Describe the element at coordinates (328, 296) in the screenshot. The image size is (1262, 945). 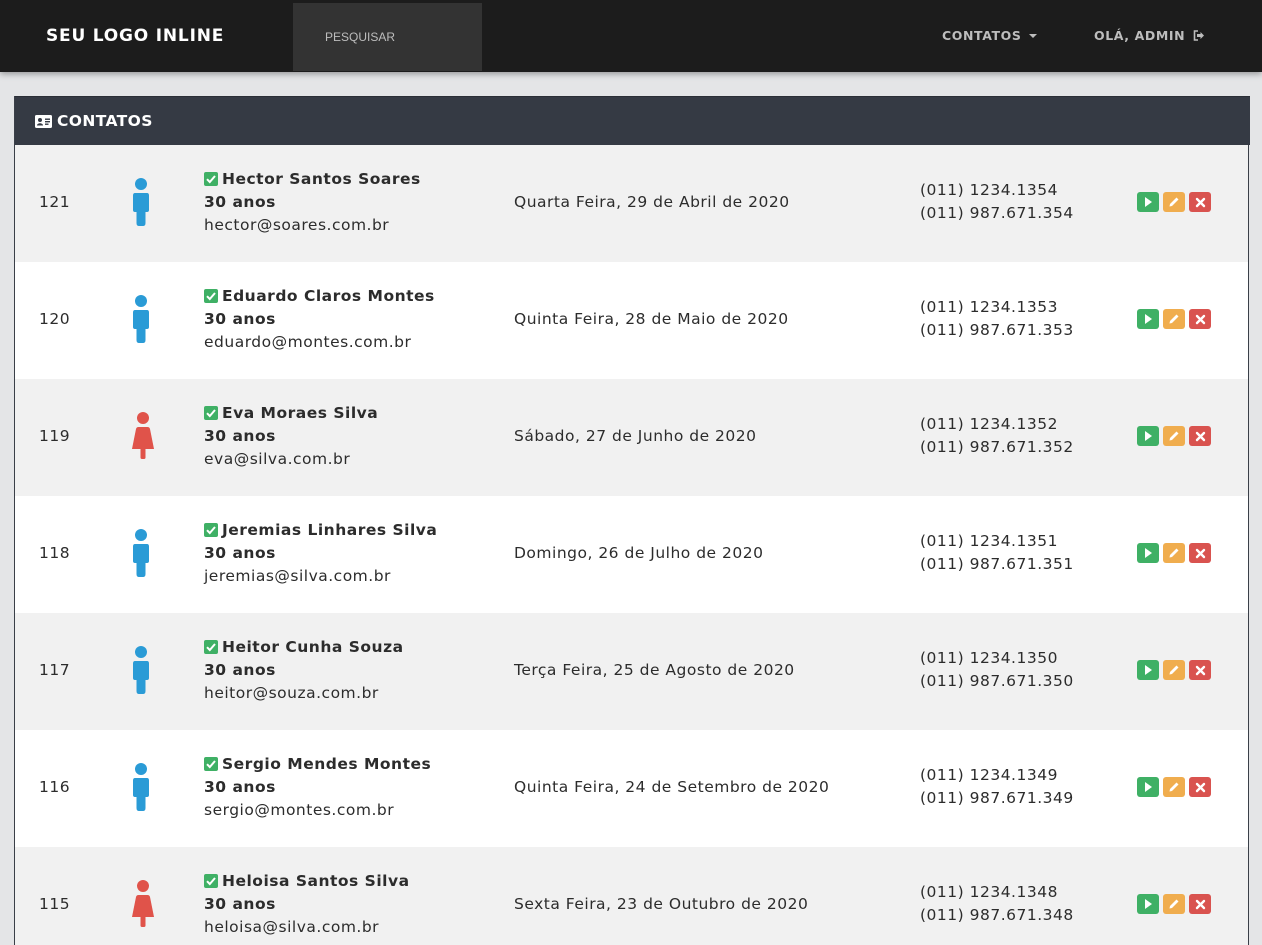
I see `contact-name-text: Eduardo Claros Montes` at that location.